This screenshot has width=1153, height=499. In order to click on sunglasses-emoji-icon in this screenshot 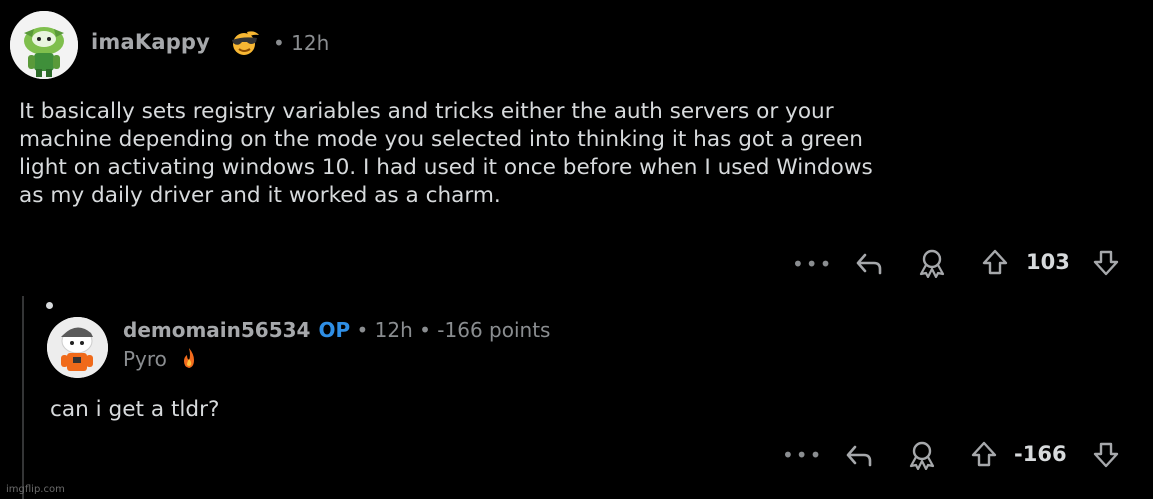, I will do `click(245, 43)`.